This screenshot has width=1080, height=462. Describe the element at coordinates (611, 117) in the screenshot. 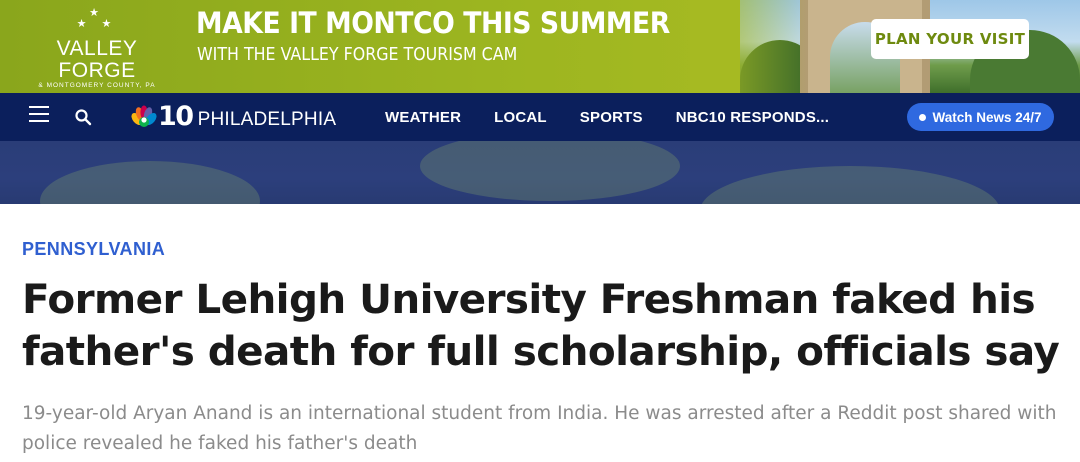

I see `nav-link-sports: SPORTS` at that location.